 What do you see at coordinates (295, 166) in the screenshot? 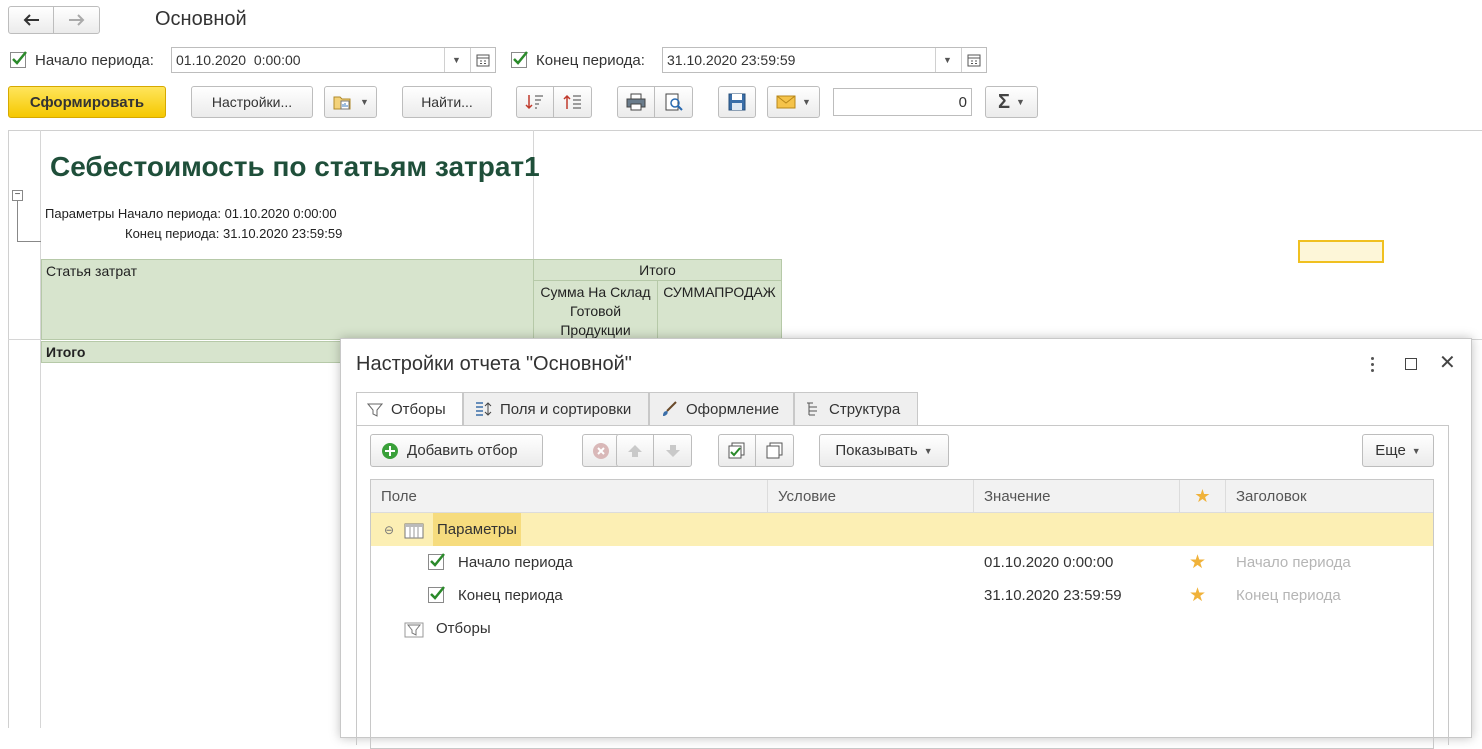
I see `report-title: Себестоимость по статьям затрат1` at bounding box center [295, 166].